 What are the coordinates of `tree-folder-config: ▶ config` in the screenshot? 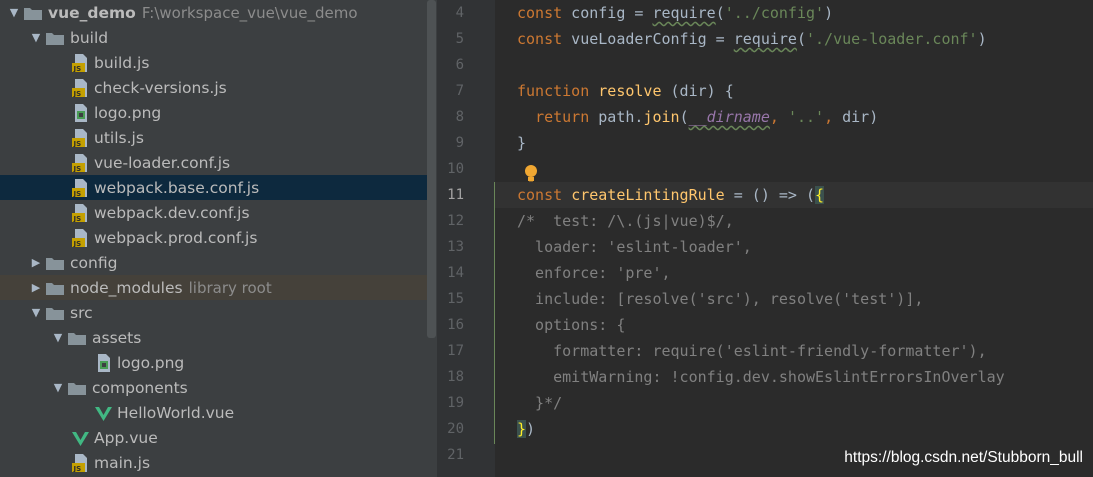 It's located at (213, 262).